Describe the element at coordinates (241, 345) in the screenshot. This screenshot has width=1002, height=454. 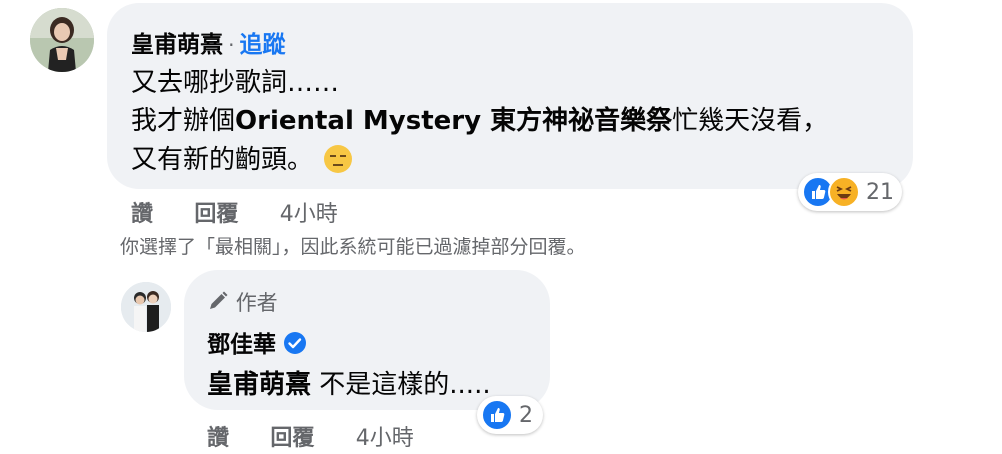
I see `reply-author-name: 鄧佳華` at that location.